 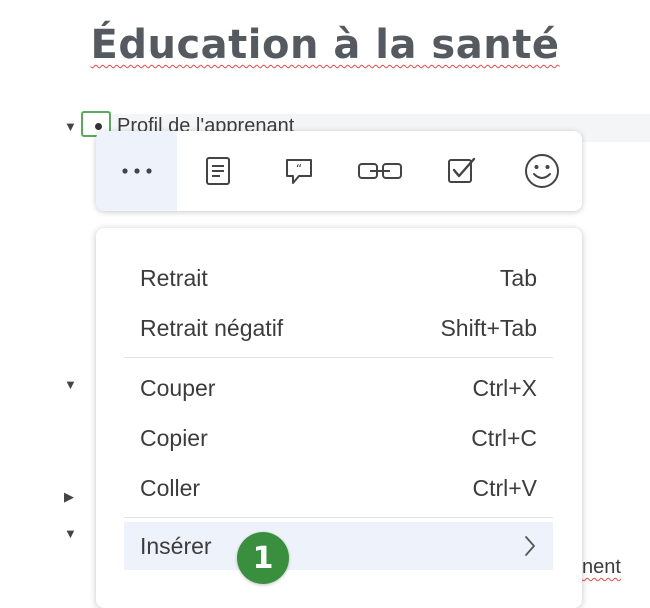 What do you see at coordinates (325, 45) in the screenshot?
I see `document-title: Éducation à la santé` at bounding box center [325, 45].